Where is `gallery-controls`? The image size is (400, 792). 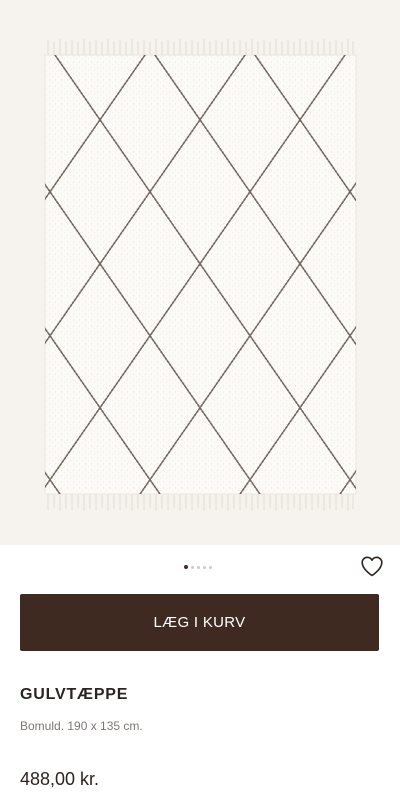
gallery-controls is located at coordinates (200, 567).